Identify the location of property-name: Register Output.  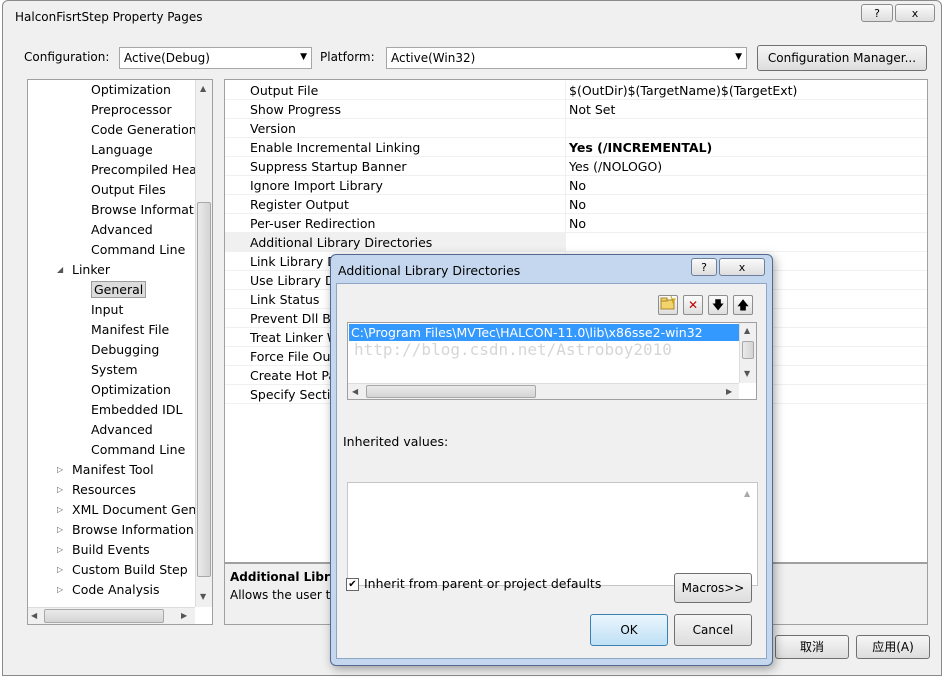
(395, 204).